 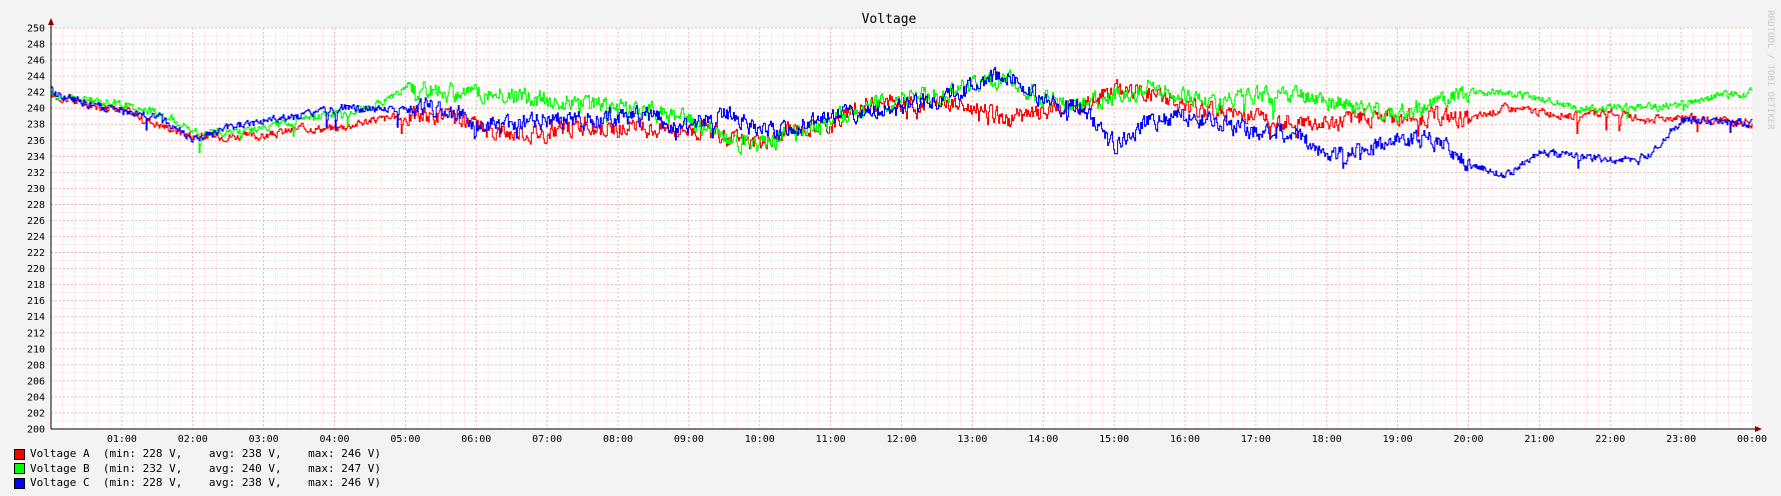 What do you see at coordinates (36, 397) in the screenshot?
I see `y-tick-label: 204` at bounding box center [36, 397].